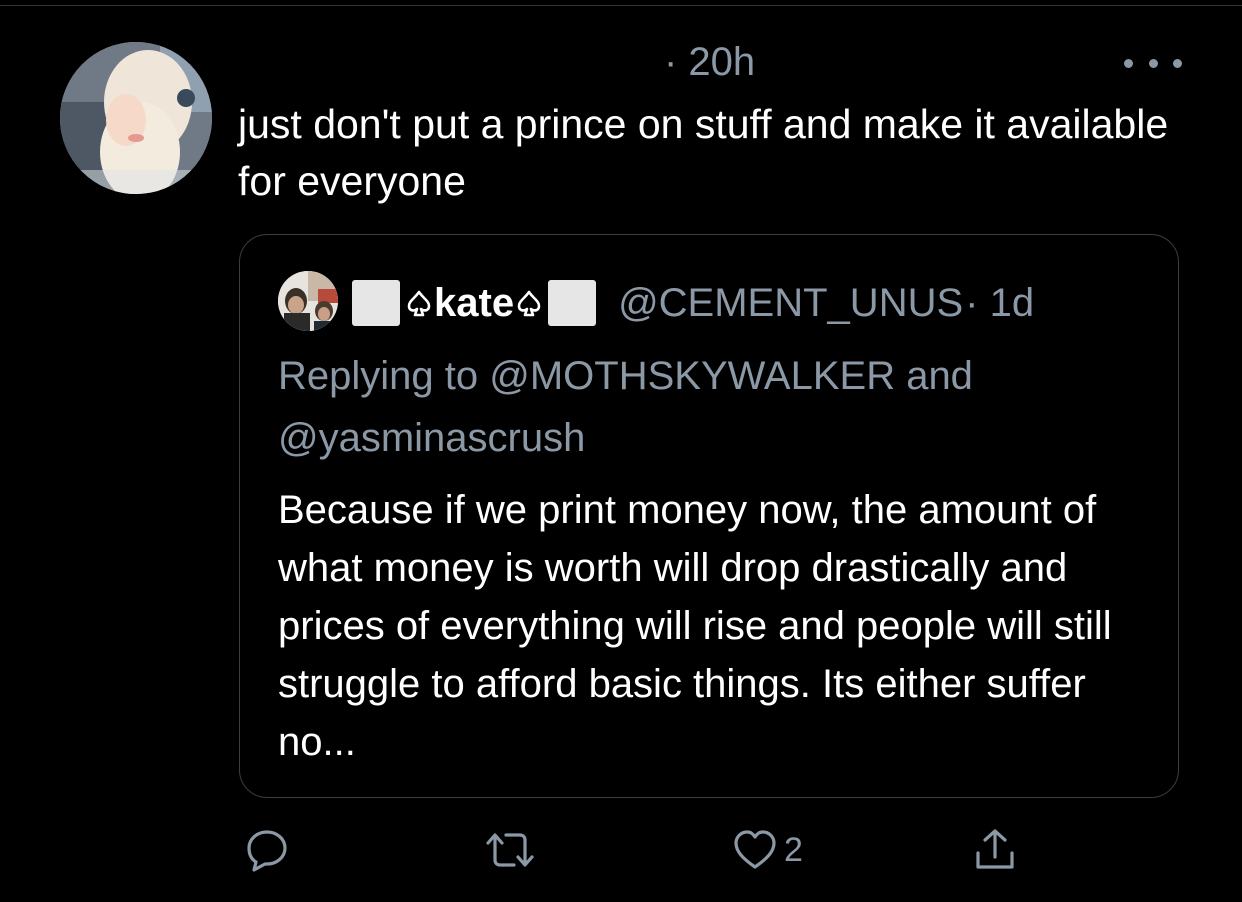 The image size is (1242, 902). I want to click on quoted-avatar-image, so click(308, 301).